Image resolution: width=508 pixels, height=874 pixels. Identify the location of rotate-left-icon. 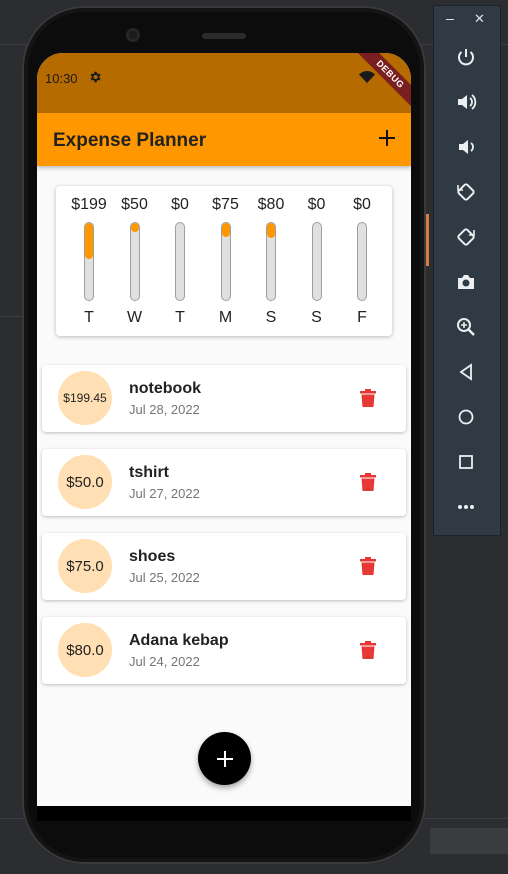
(466, 192).